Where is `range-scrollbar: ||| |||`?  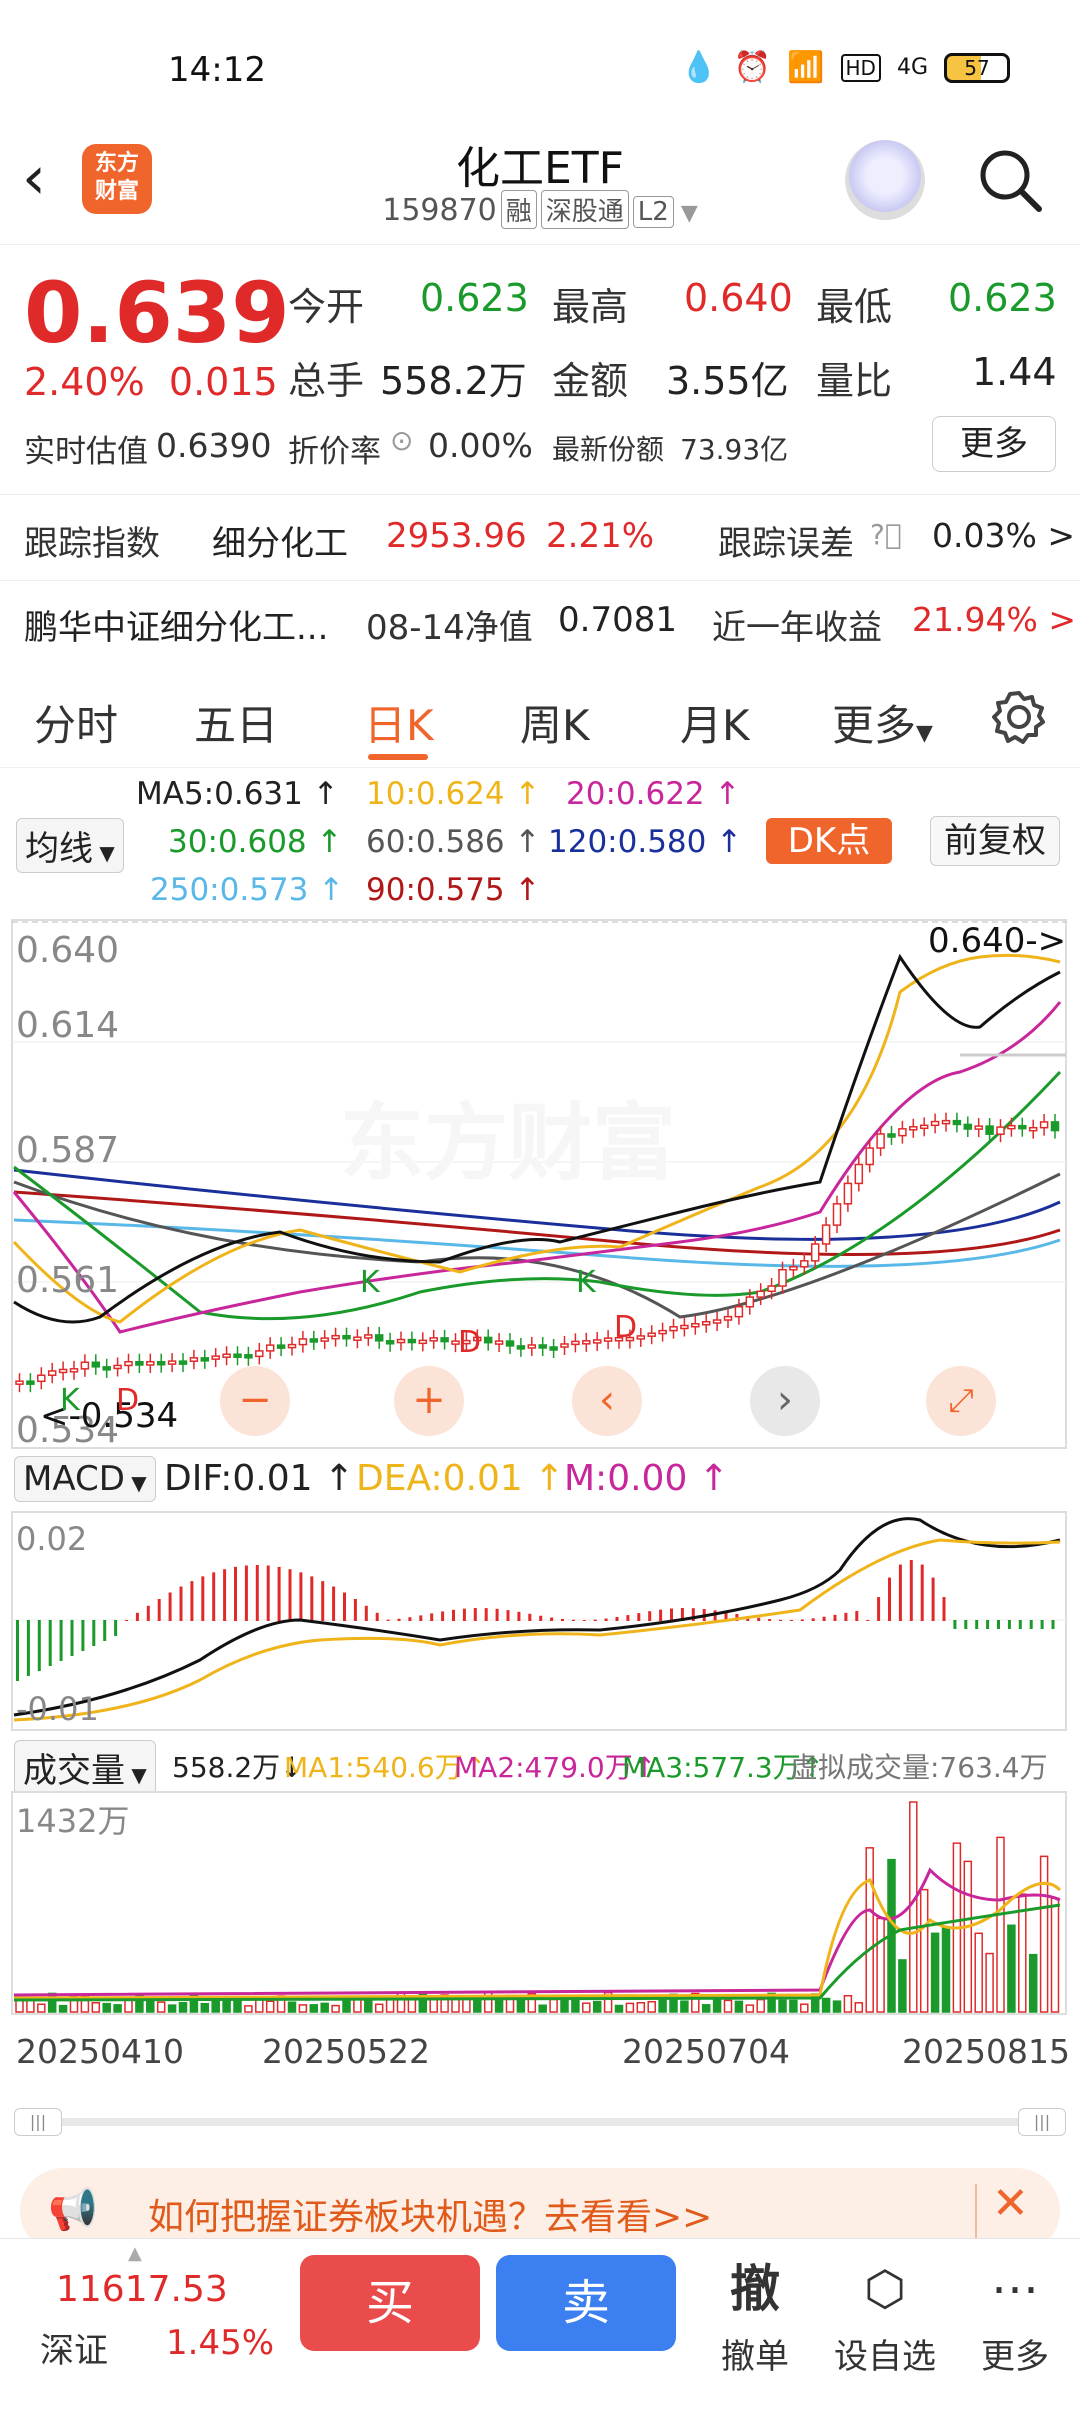
range-scrollbar: ||| ||| is located at coordinates (540, 2122).